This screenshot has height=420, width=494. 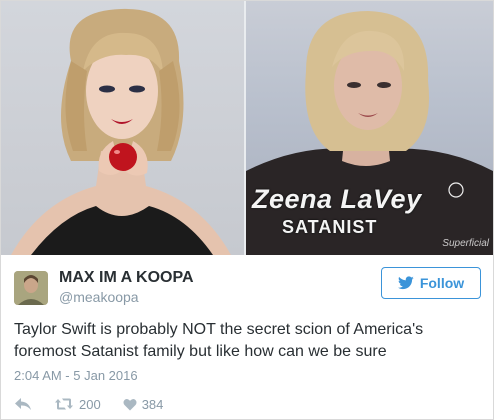 I want to click on reply-icon, so click(x=23, y=404).